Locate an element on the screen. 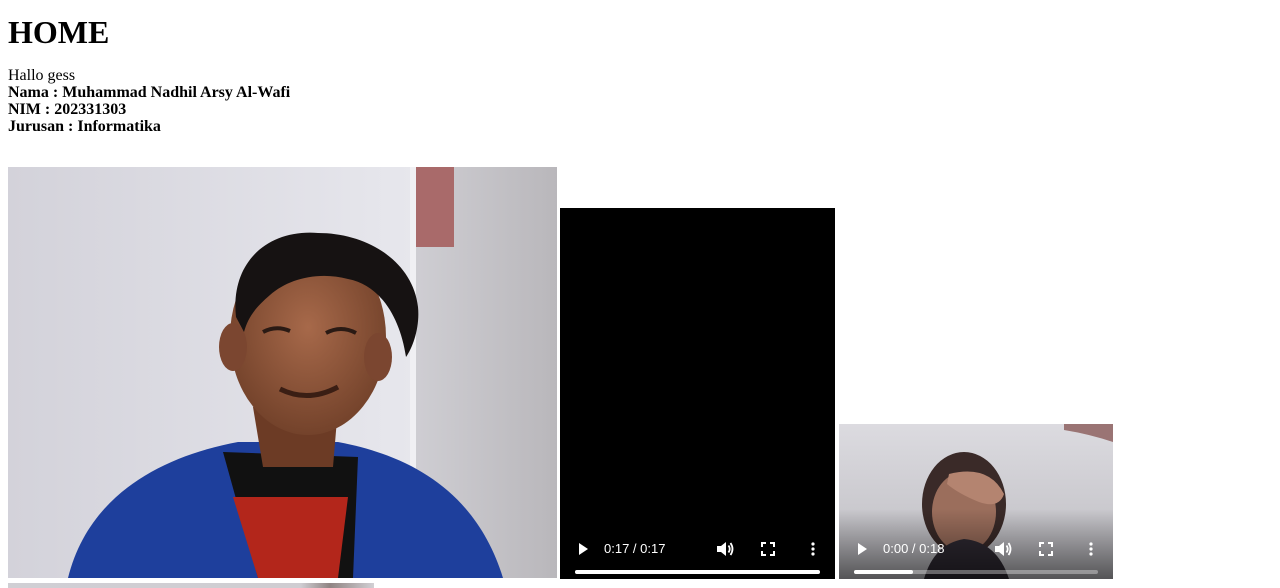 This screenshot has height=588, width=1280. video-time: 0:17 / 0:17 is located at coordinates (635, 548).